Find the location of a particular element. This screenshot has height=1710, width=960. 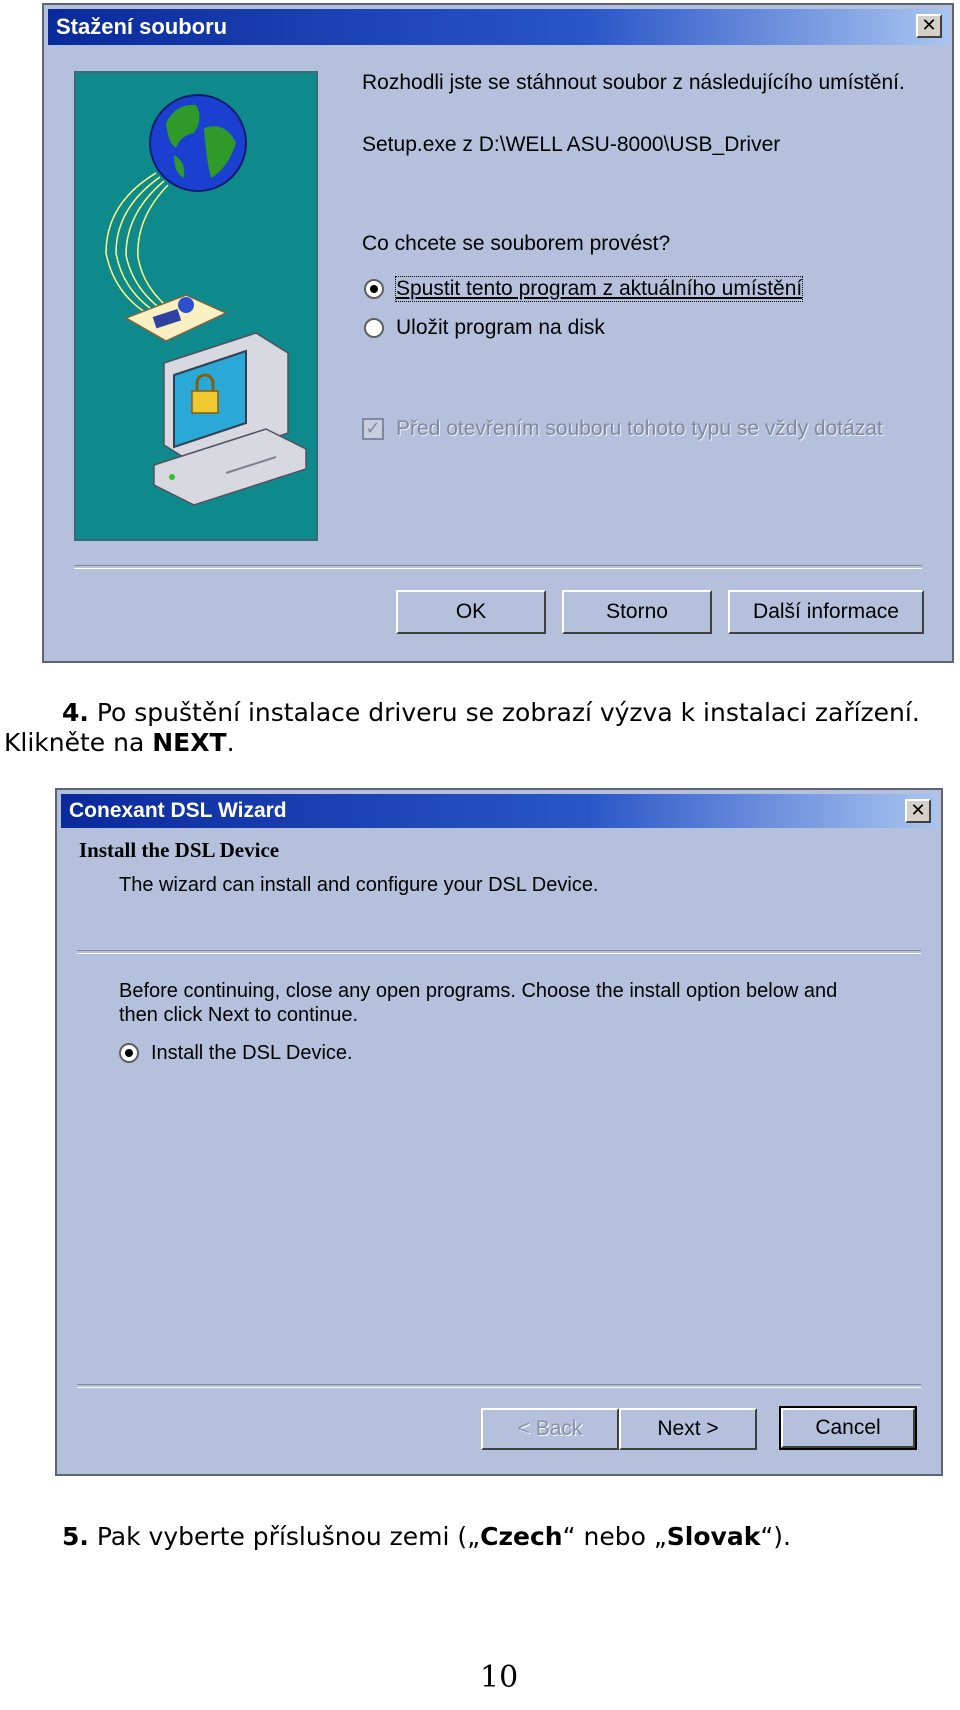

step-4-next-keyword: NEXT is located at coordinates (189, 742).